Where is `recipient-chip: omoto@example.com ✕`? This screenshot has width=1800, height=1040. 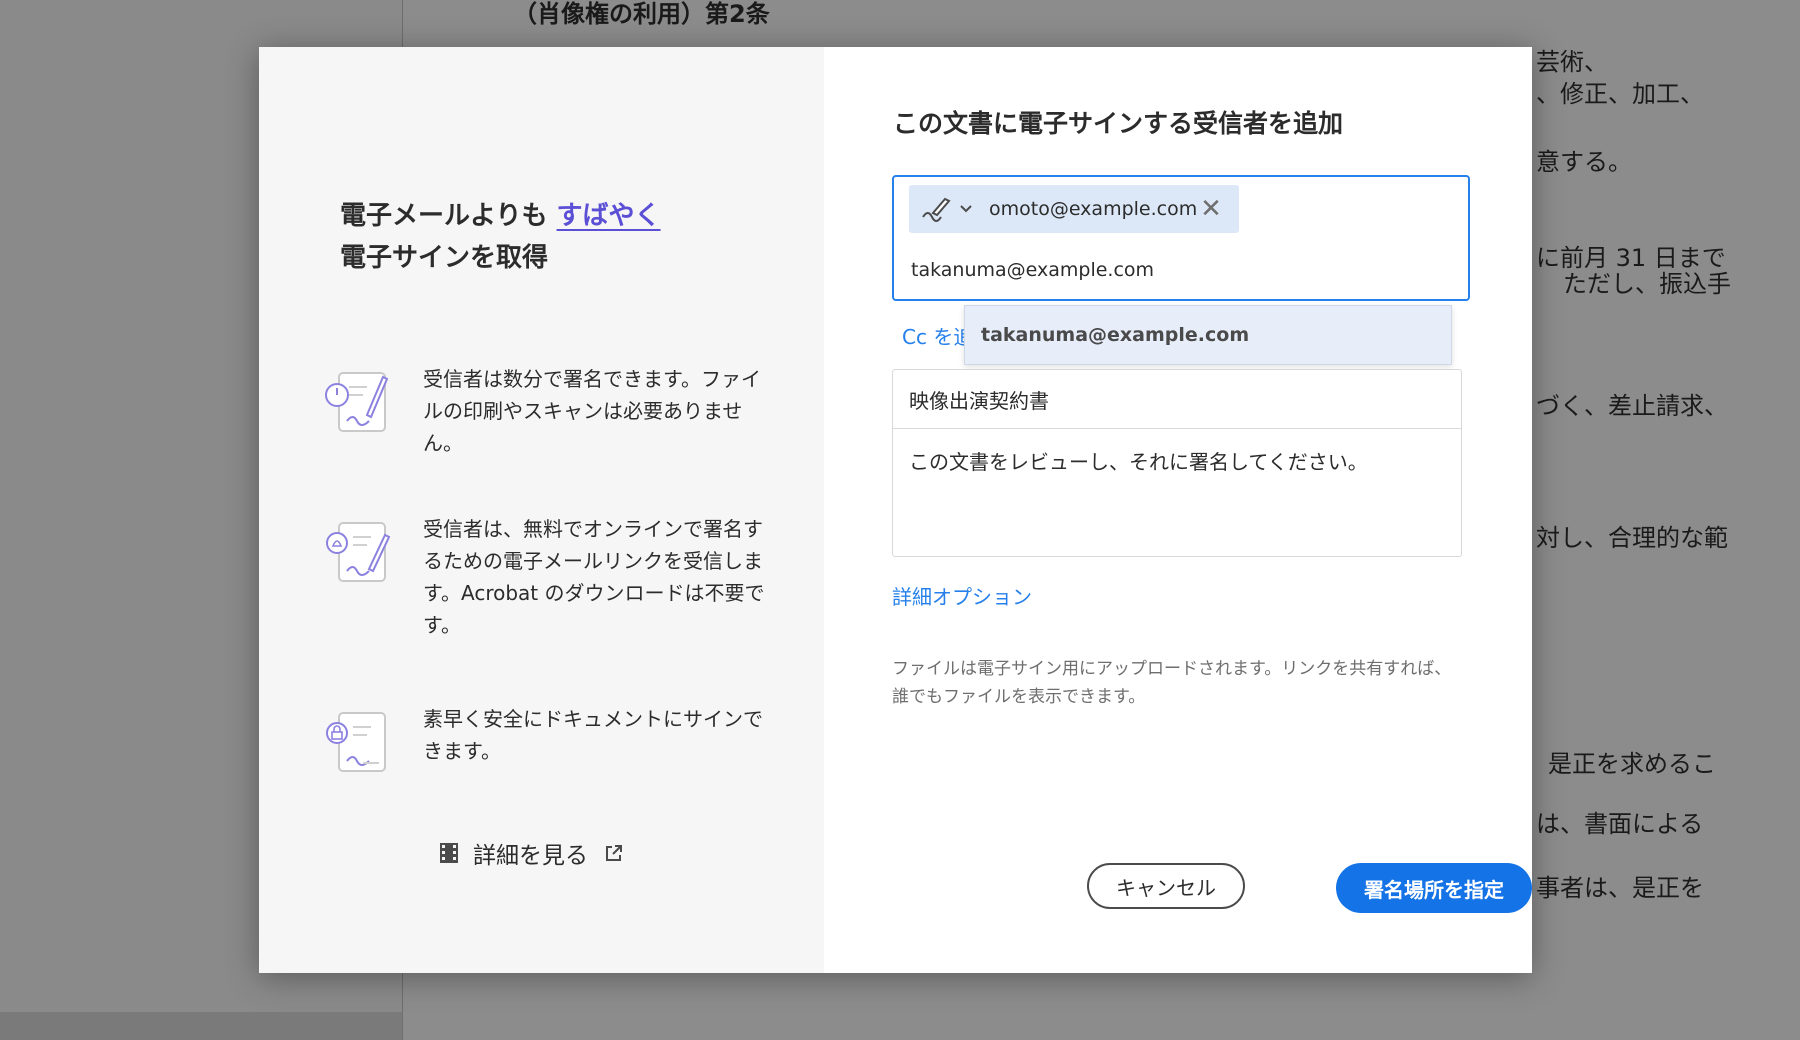 recipient-chip: omoto@example.com ✕ is located at coordinates (1074, 209).